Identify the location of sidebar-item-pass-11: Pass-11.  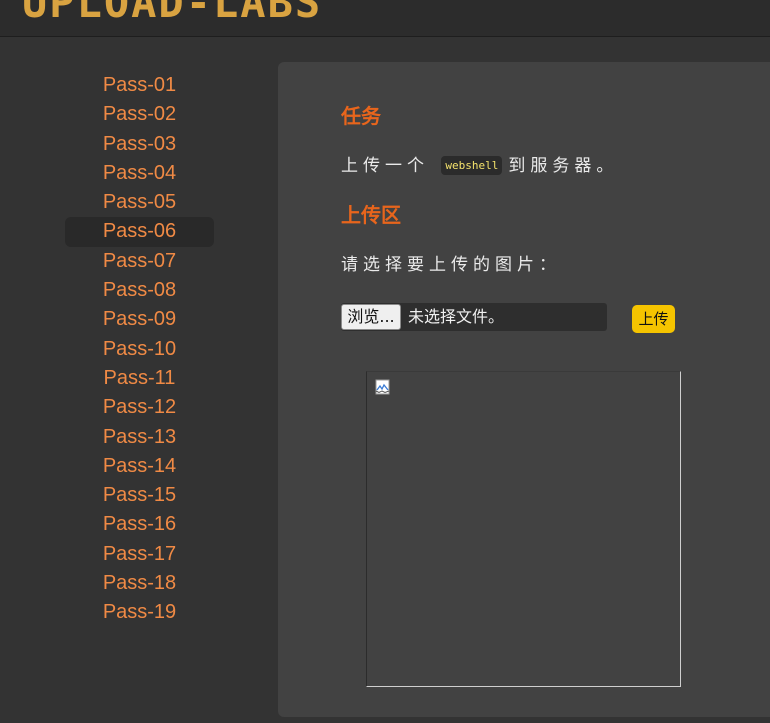
(139, 378).